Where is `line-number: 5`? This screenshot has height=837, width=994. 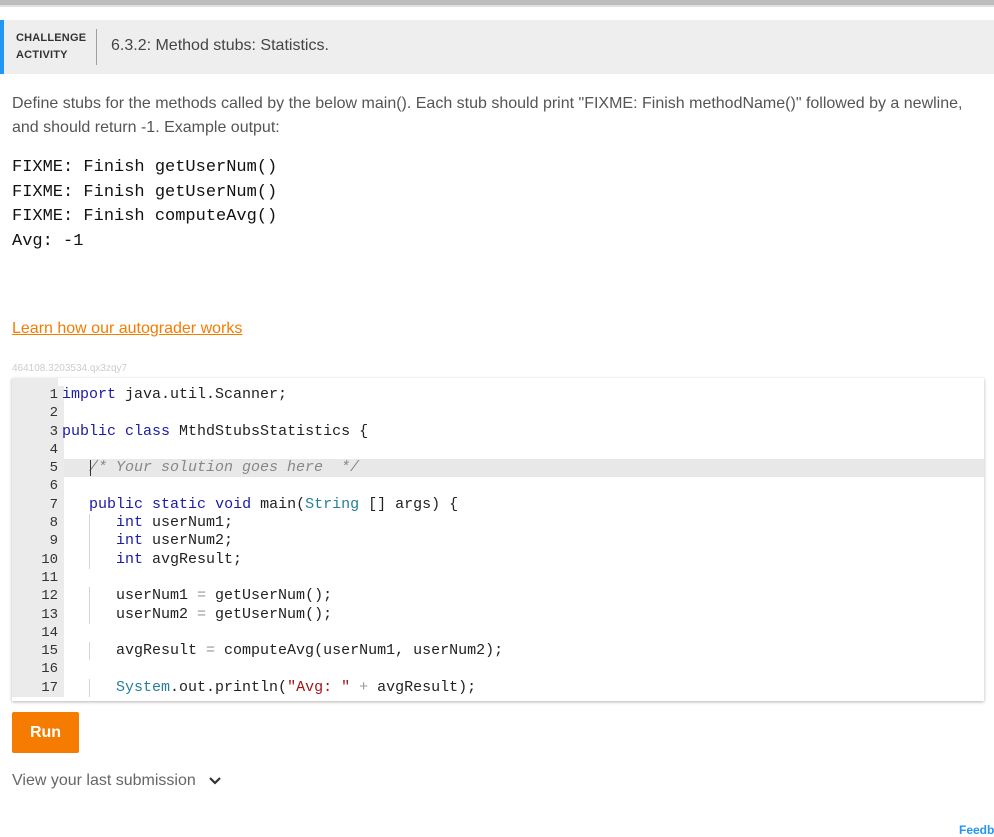
line-number: 5 is located at coordinates (38, 468).